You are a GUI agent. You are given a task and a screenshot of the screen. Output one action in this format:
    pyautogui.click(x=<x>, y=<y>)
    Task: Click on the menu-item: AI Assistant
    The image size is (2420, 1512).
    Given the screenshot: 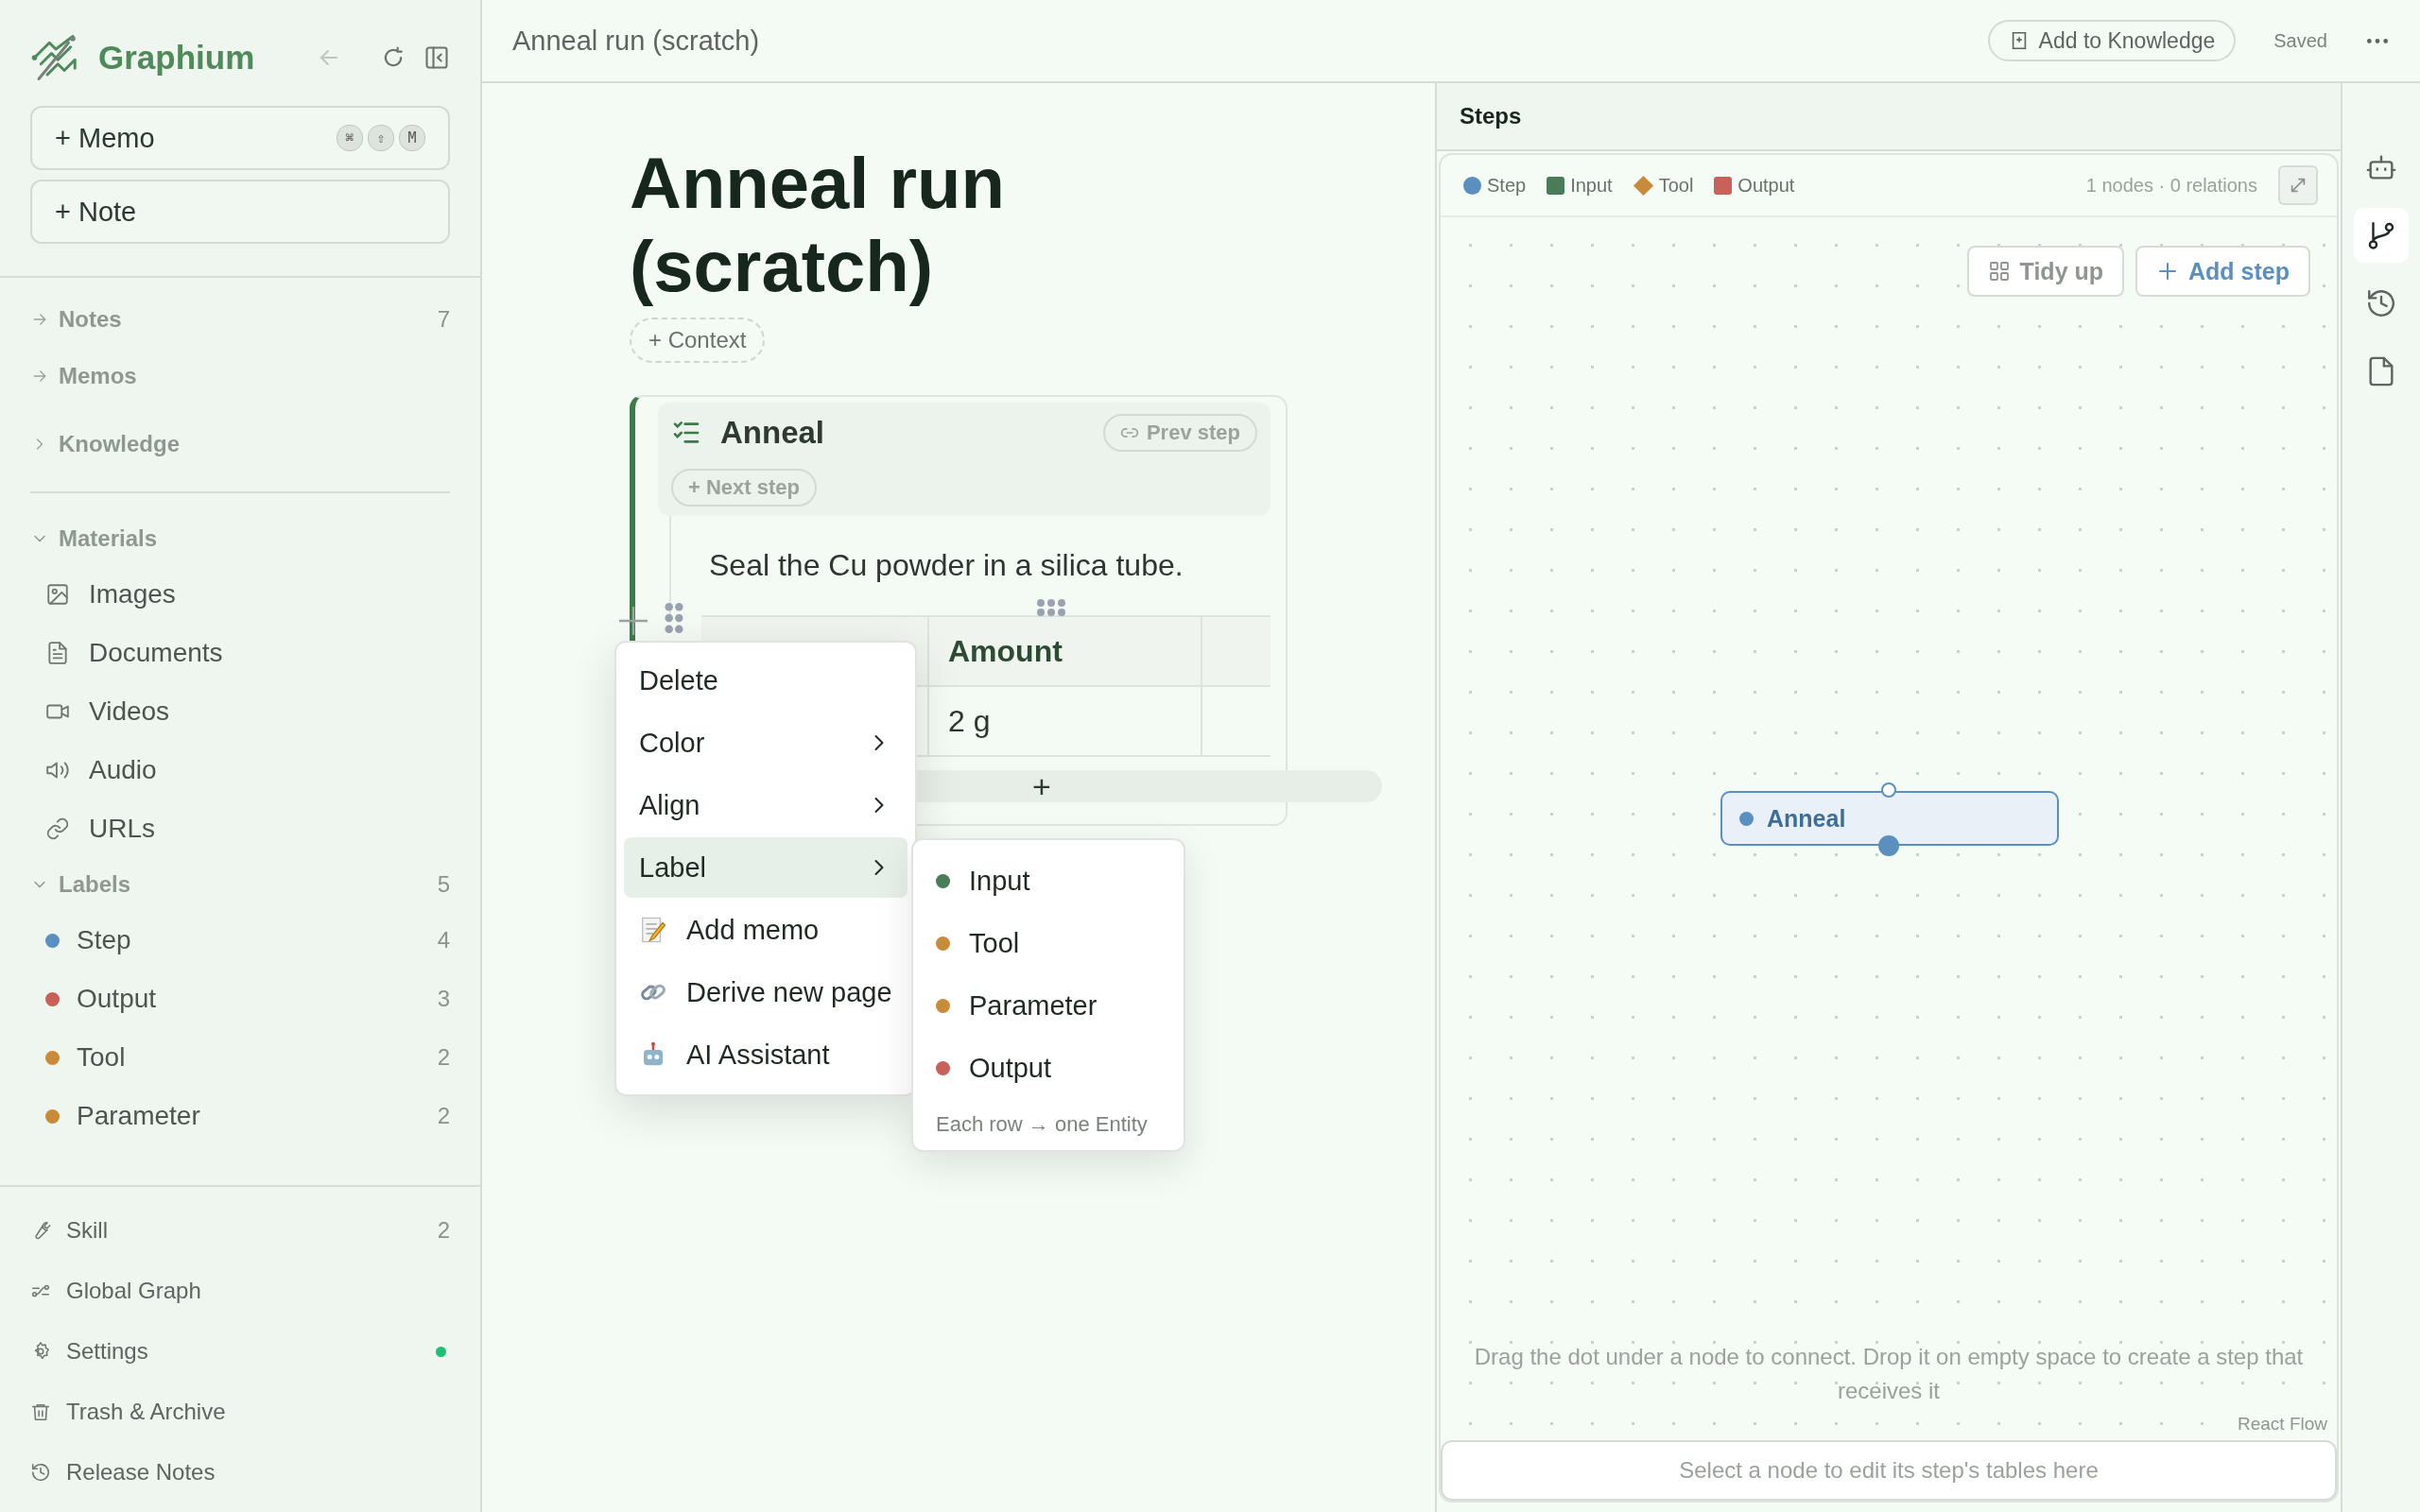 What is the action you would take?
    pyautogui.click(x=766, y=1054)
    